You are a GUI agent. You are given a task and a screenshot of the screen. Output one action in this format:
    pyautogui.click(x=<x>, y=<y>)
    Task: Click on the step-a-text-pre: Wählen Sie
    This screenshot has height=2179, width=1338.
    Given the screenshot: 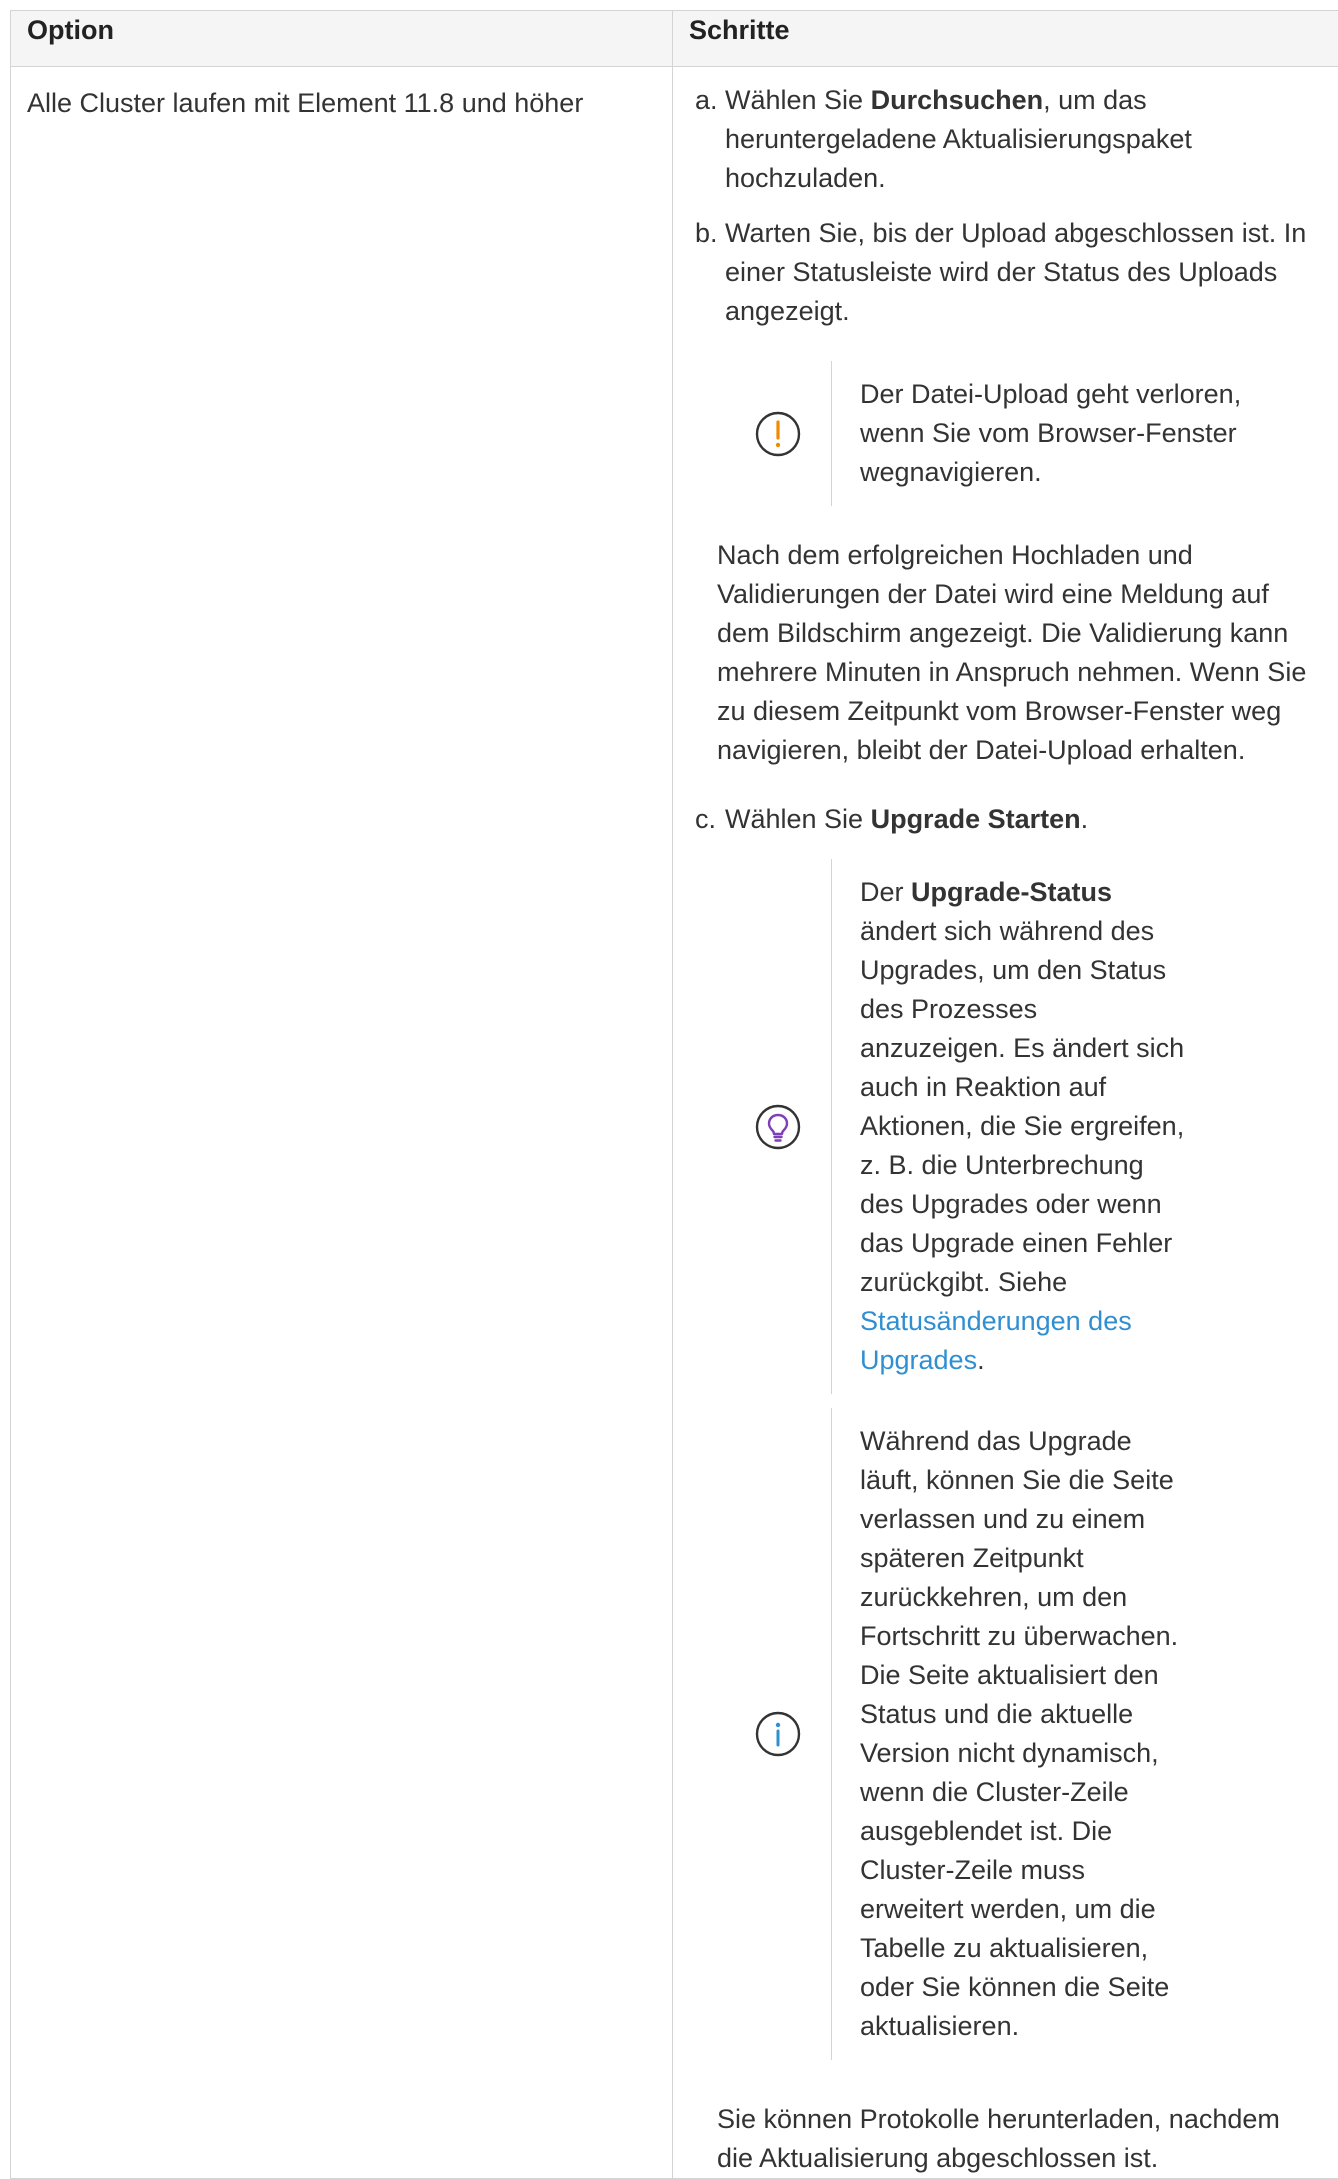 What is the action you would take?
    pyautogui.click(x=798, y=100)
    